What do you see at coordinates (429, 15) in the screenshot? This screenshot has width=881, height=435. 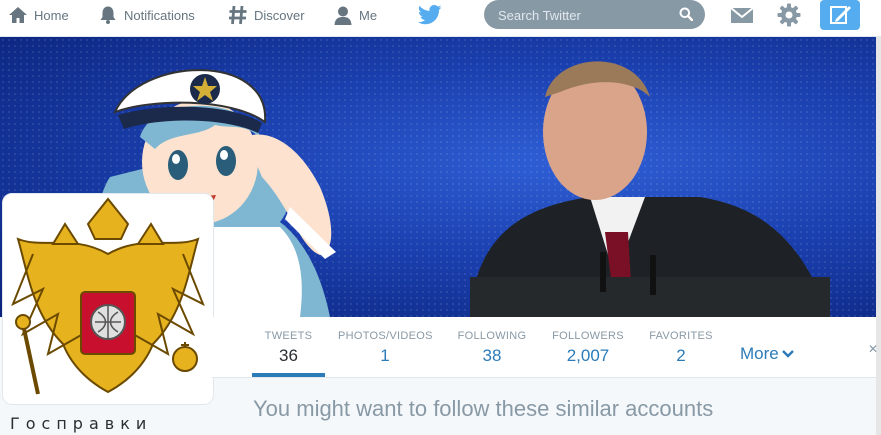 I see `twitter-bird-icon` at bounding box center [429, 15].